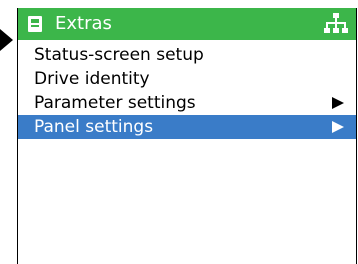  Describe the element at coordinates (187, 24) in the screenshot. I see `title-bar: Extras` at that location.